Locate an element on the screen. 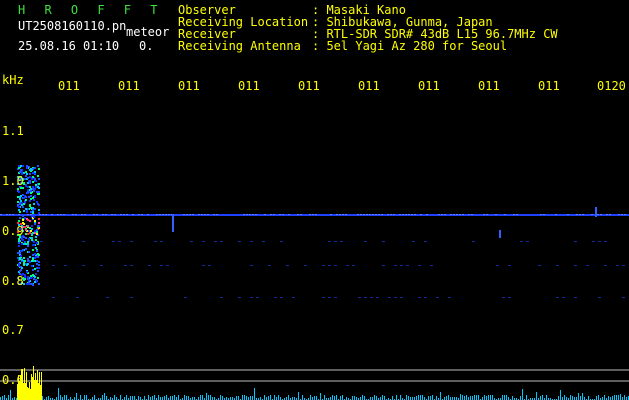 Image resolution: width=629 pixels, height=400 pixels. time-tick-5: 011 is located at coordinates (309, 86).